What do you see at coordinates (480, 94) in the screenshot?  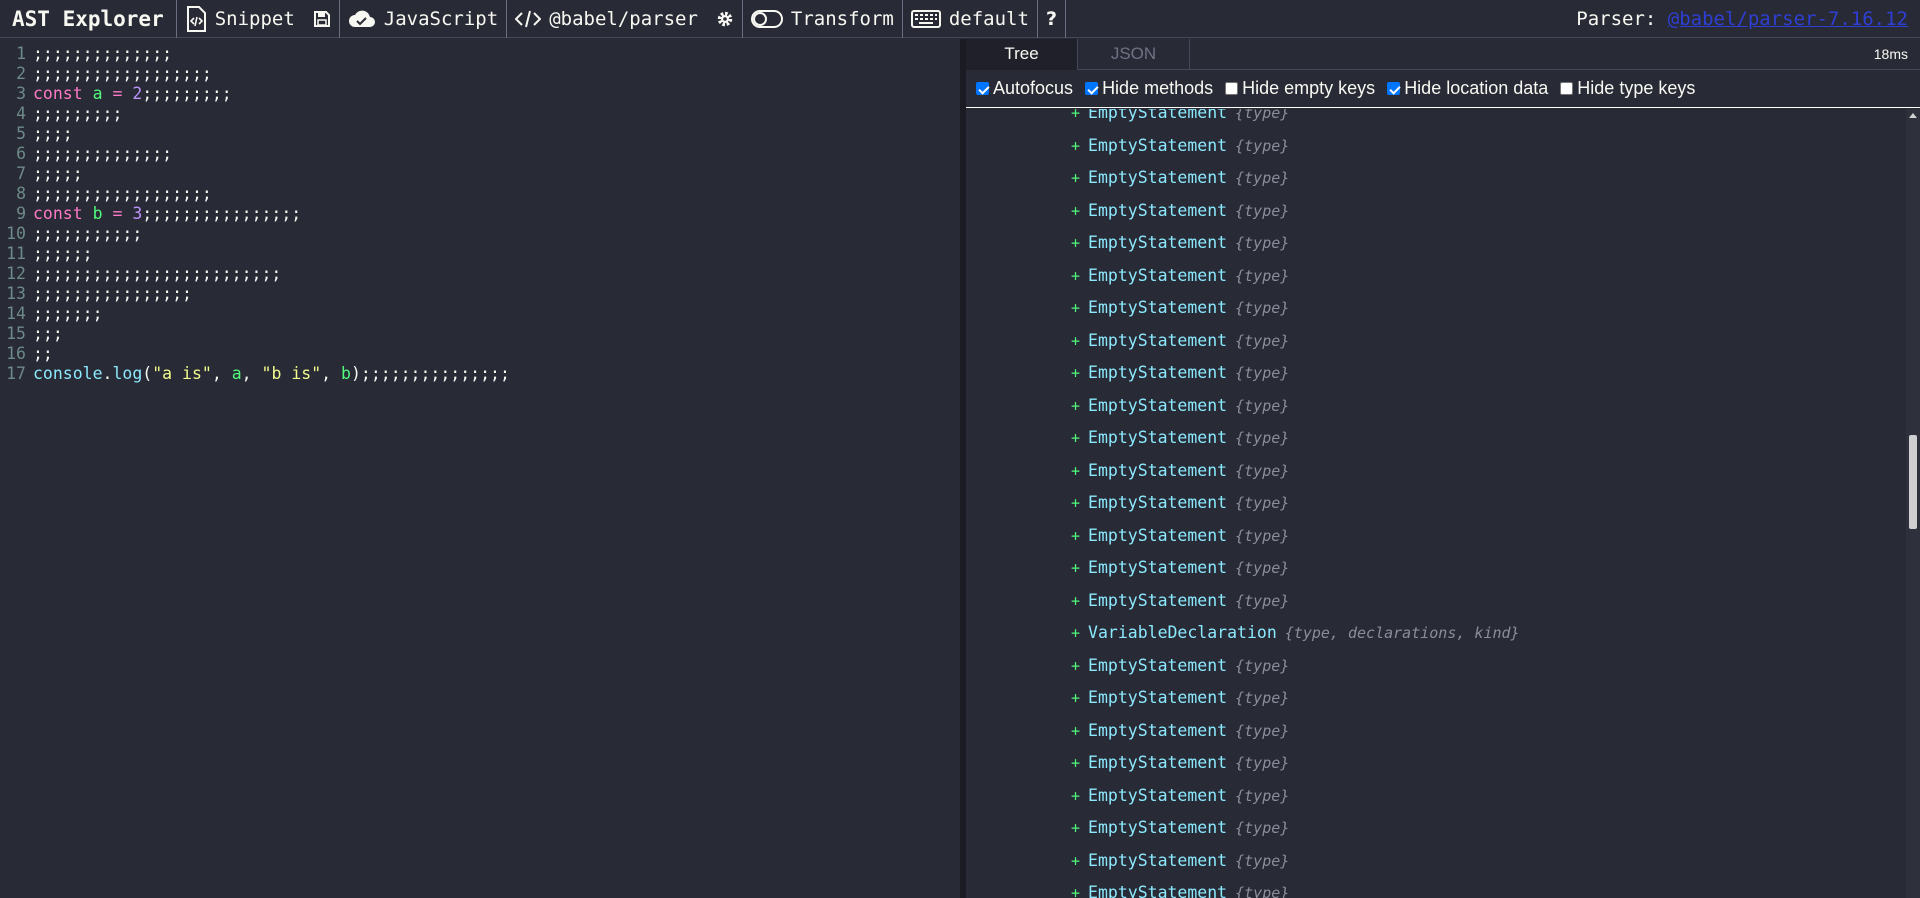 I see `code-line: 3 const a = 2;;;;;;;;;` at bounding box center [480, 94].